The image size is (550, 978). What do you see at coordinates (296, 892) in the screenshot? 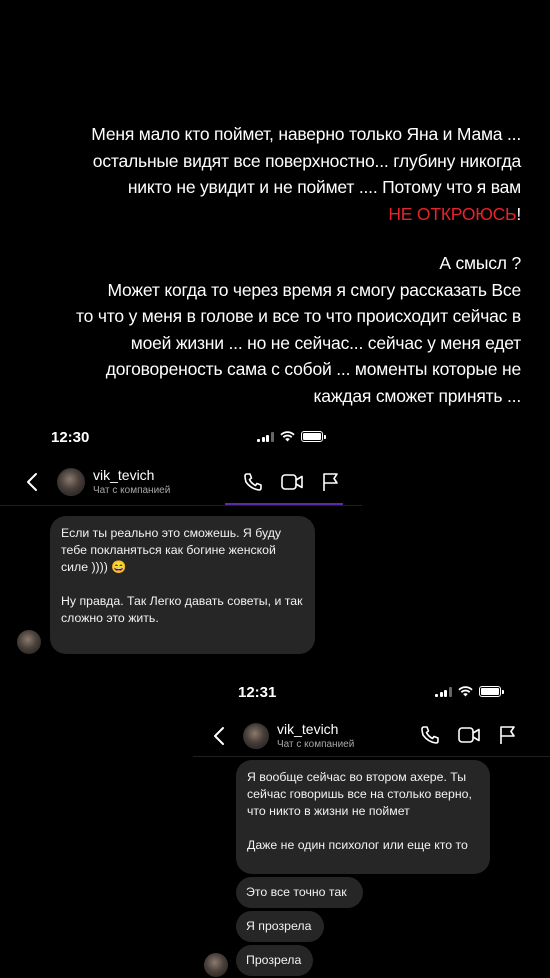
I see `message-text: Это все точно так` at bounding box center [296, 892].